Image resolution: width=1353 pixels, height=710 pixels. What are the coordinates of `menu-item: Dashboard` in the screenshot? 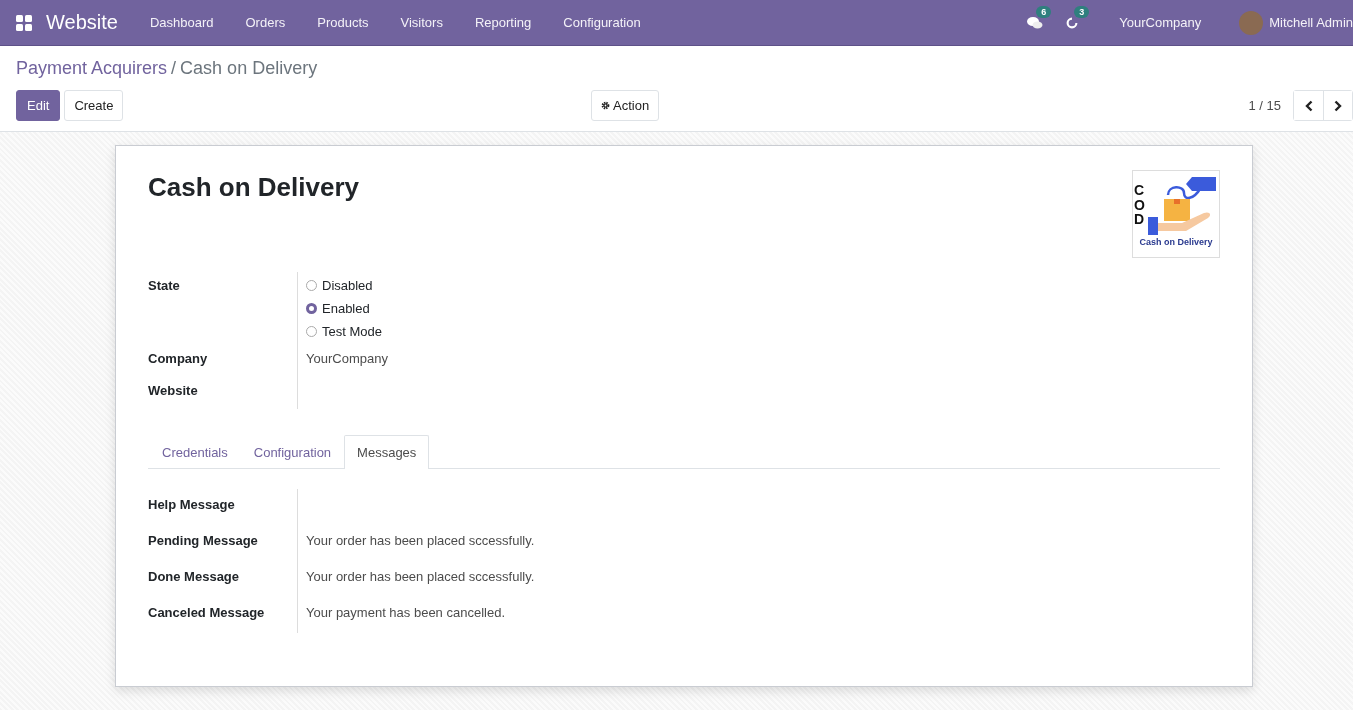 It's located at (181, 22).